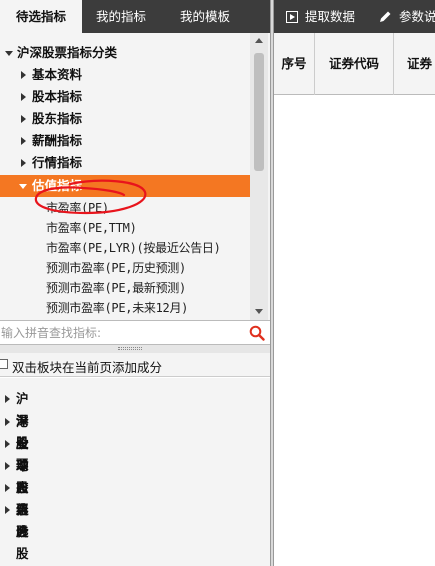  Describe the element at coordinates (259, 112) in the screenshot. I see `scrollbar-thumb` at that location.